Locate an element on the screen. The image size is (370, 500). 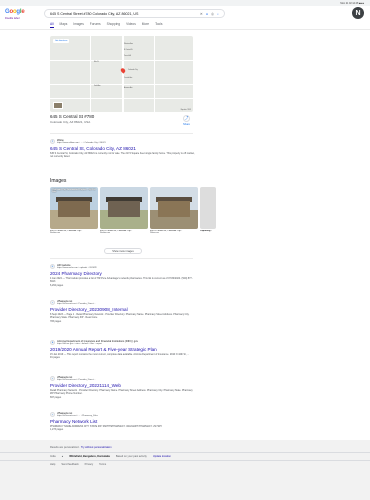
tab-maps: Maps is located at coordinates (64, 25).